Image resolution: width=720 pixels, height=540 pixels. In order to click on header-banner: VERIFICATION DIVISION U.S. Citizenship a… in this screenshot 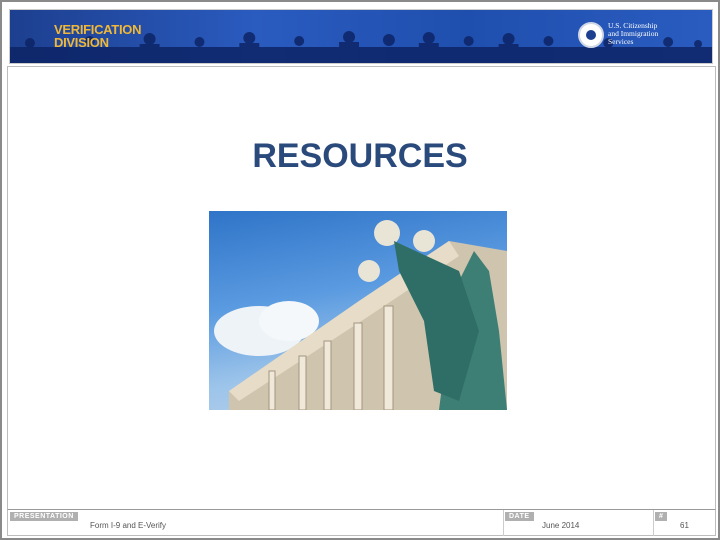, I will do `click(361, 36)`.